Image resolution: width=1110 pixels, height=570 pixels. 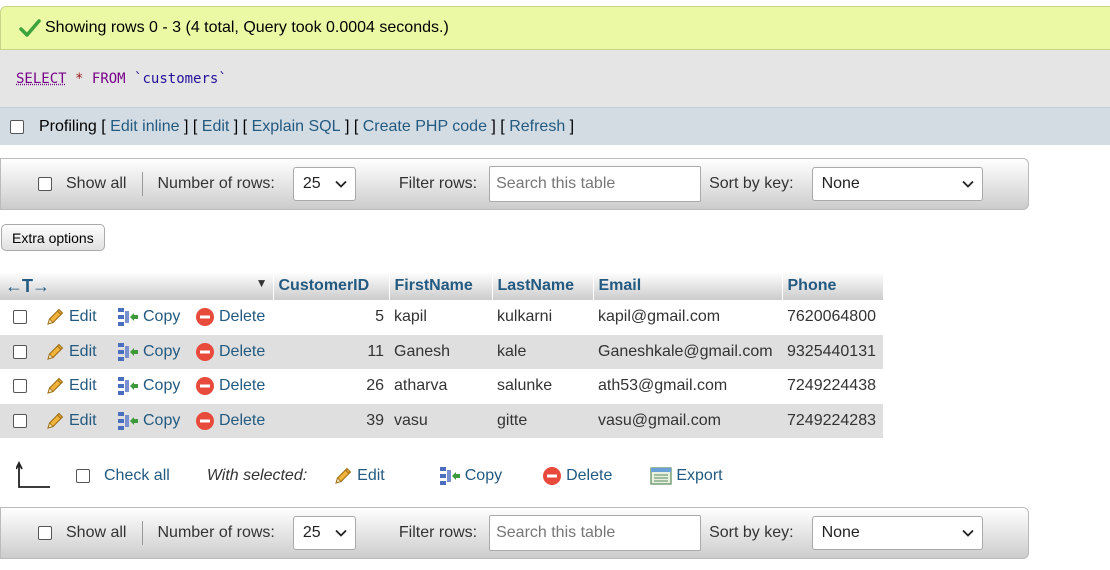 What do you see at coordinates (832, 386) in the screenshot?
I see `cell-phone: 7249224438` at bounding box center [832, 386].